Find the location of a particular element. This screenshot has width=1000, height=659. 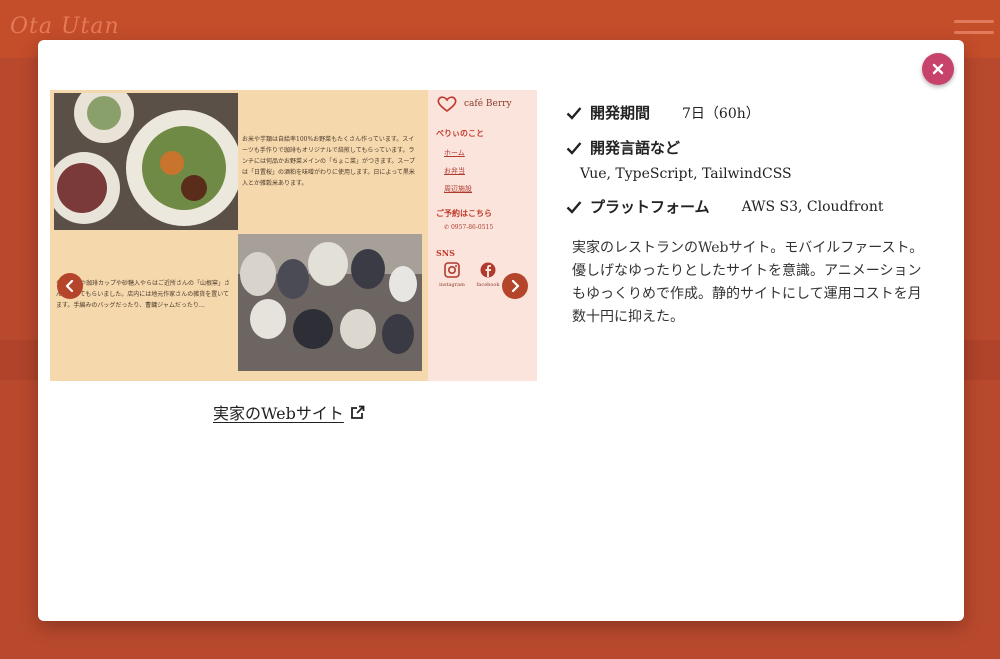

instagram-link: instagram is located at coordinates (452, 275).